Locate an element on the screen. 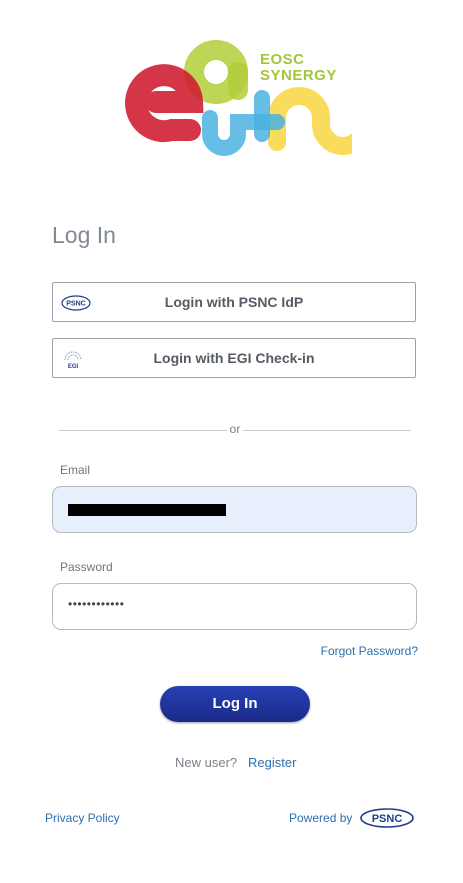  psnc-idp-label: Login with PSNC IdP is located at coordinates (234, 302).